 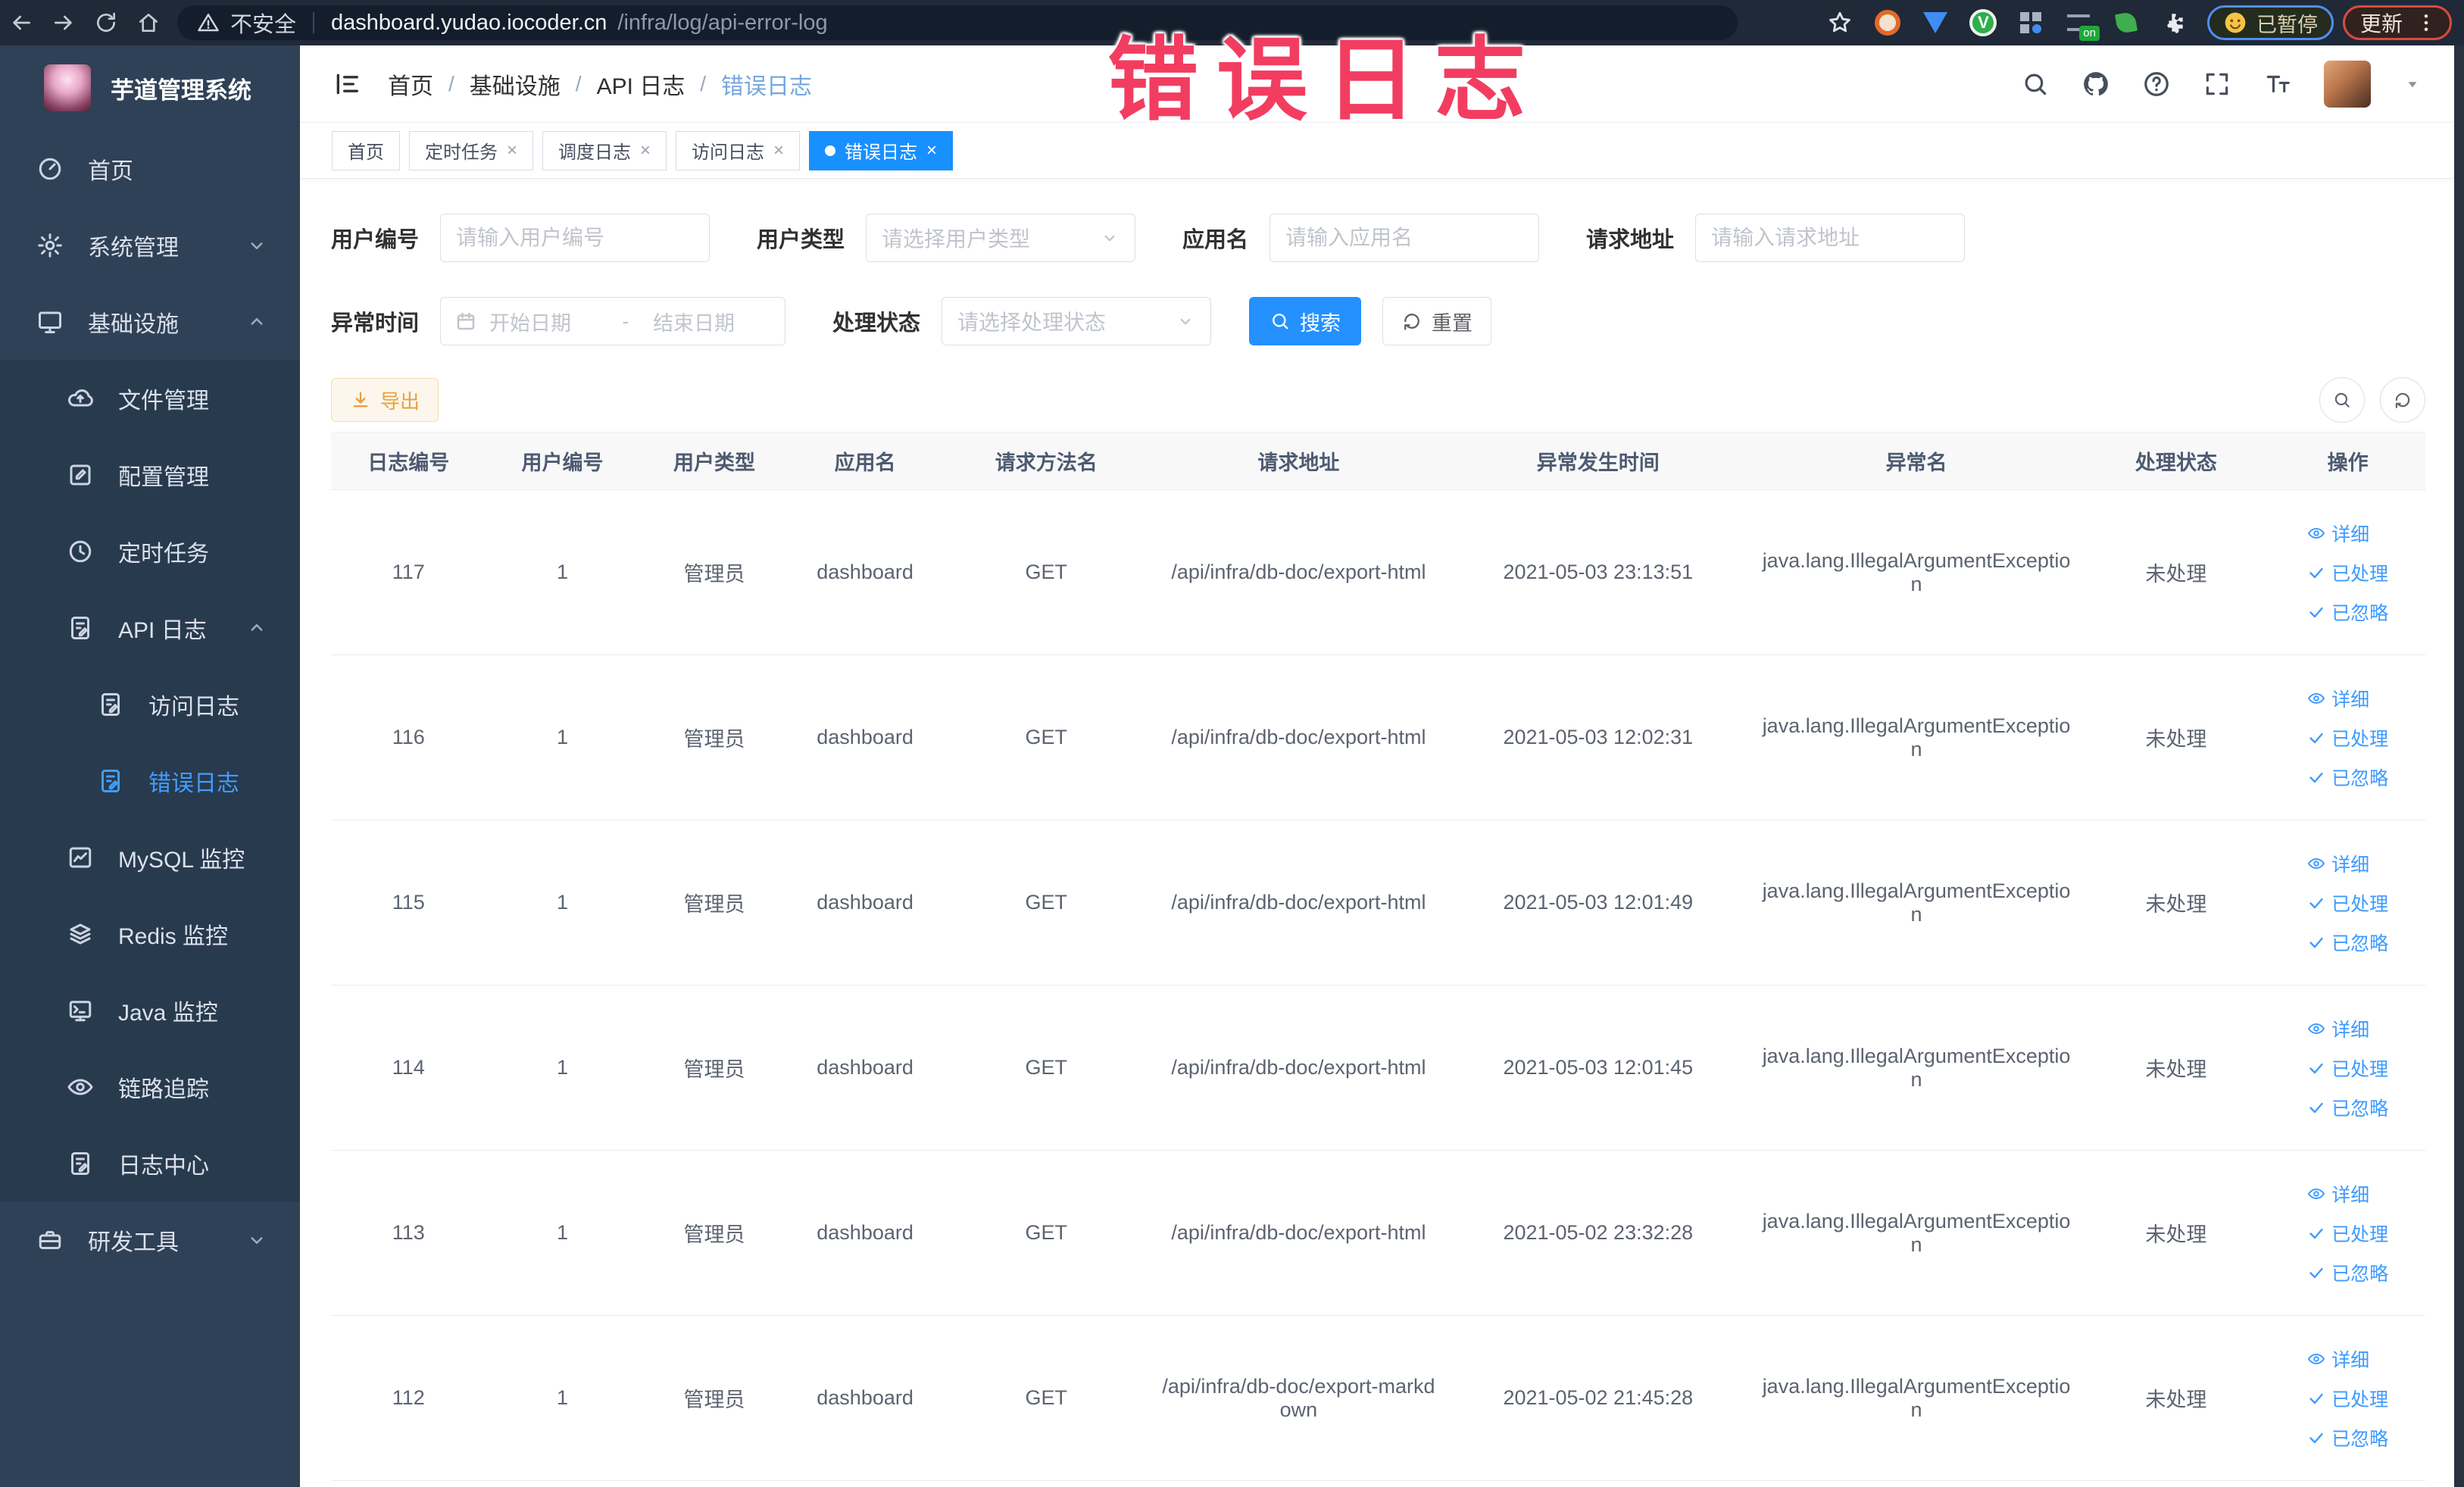 What do you see at coordinates (168, 1013) in the screenshot?
I see `sidebar-item-label: Java 监控` at bounding box center [168, 1013].